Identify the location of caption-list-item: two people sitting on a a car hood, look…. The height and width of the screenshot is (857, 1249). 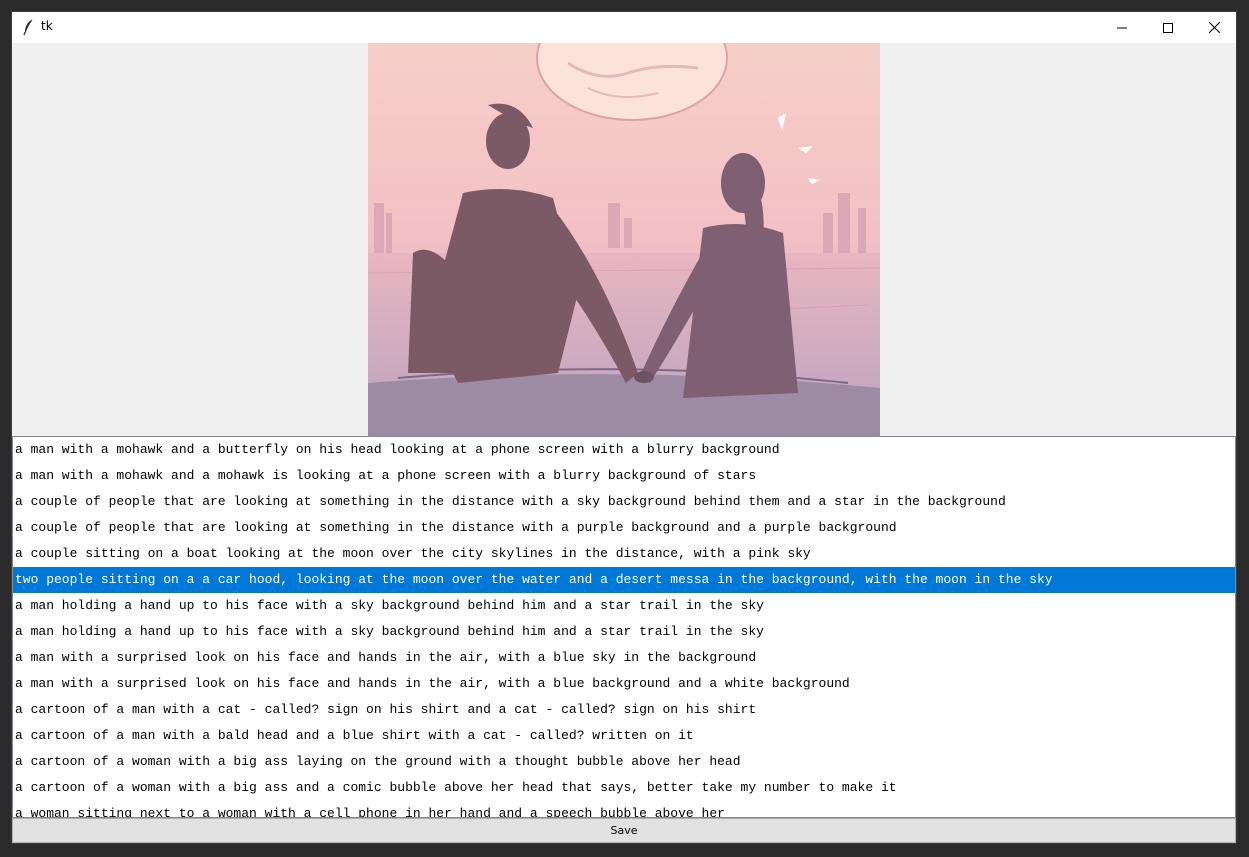
(624, 580).